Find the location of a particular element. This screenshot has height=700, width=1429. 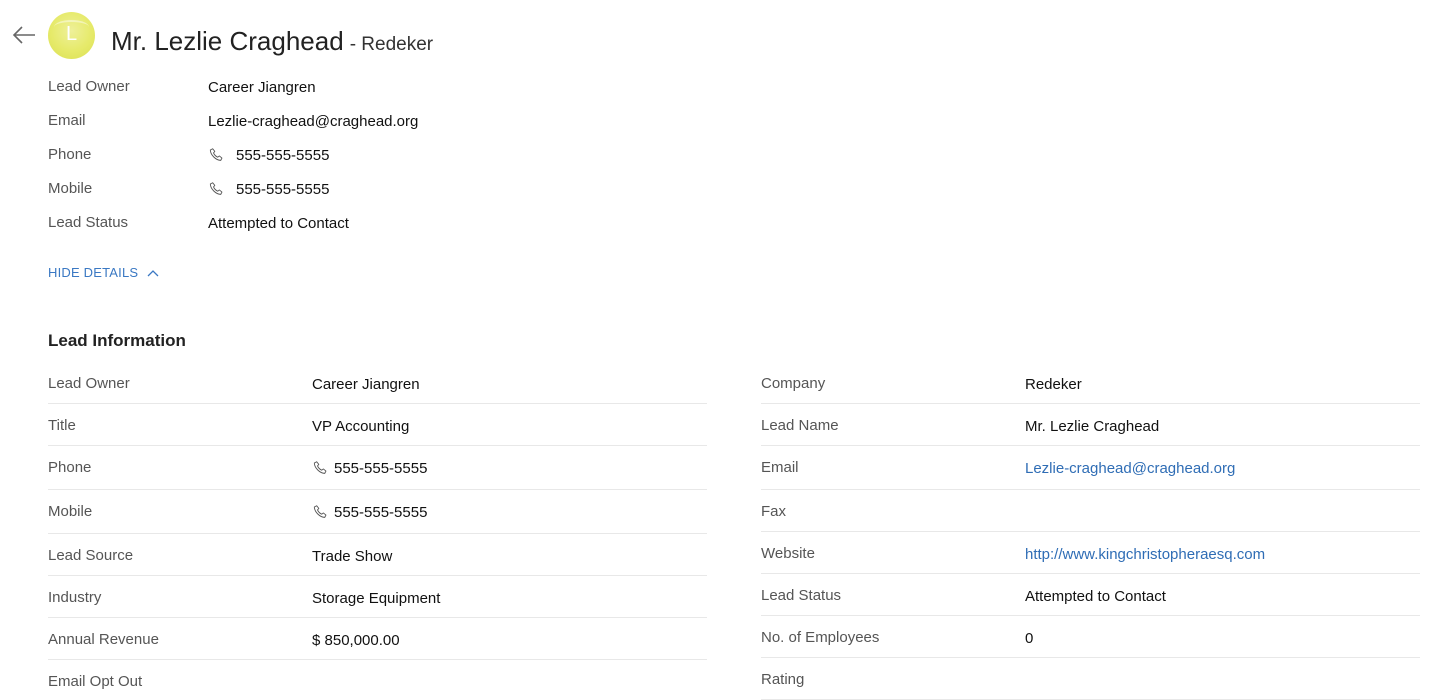

field-row: Rating is located at coordinates (1090, 679).